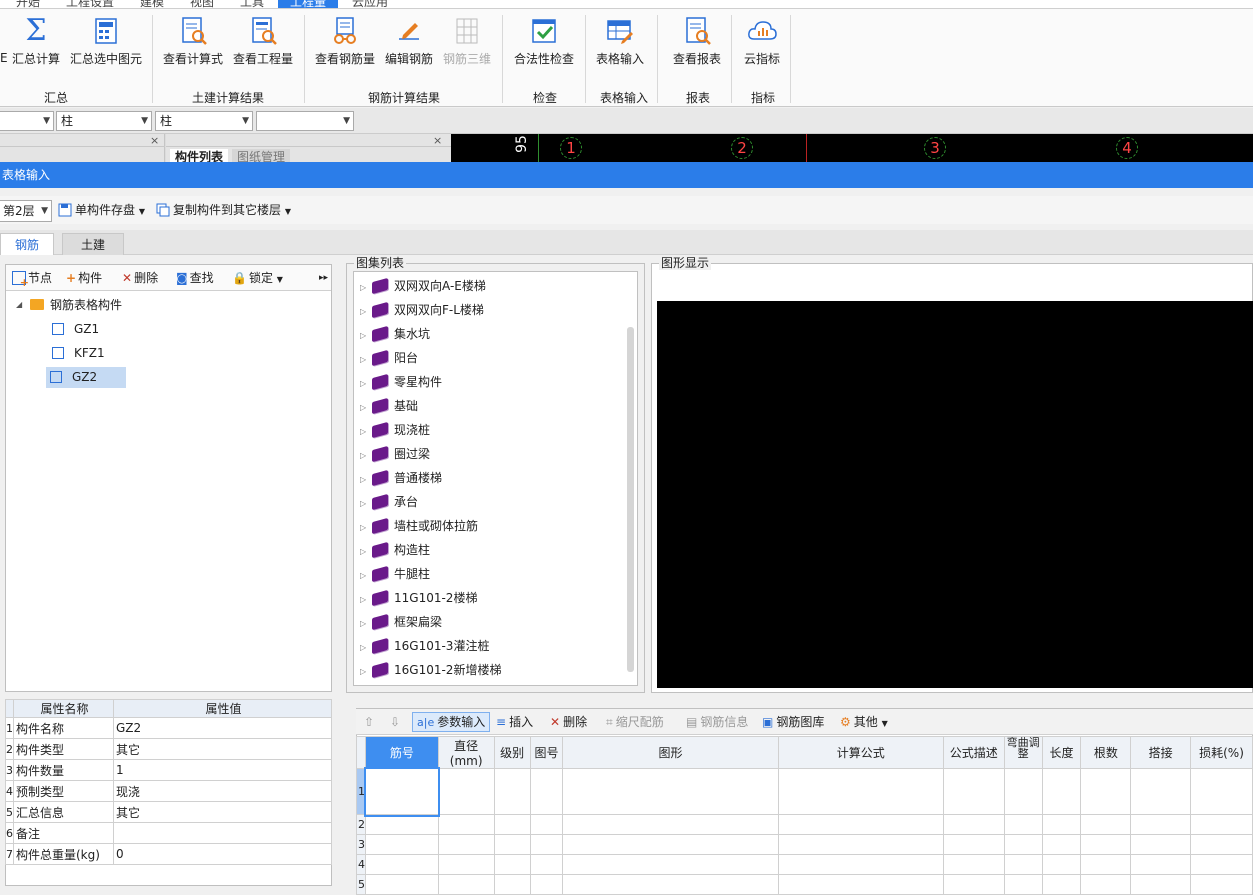 This screenshot has height=895, width=1253. Describe the element at coordinates (1161, 752) in the screenshot. I see `col-lap: 搭接` at that location.